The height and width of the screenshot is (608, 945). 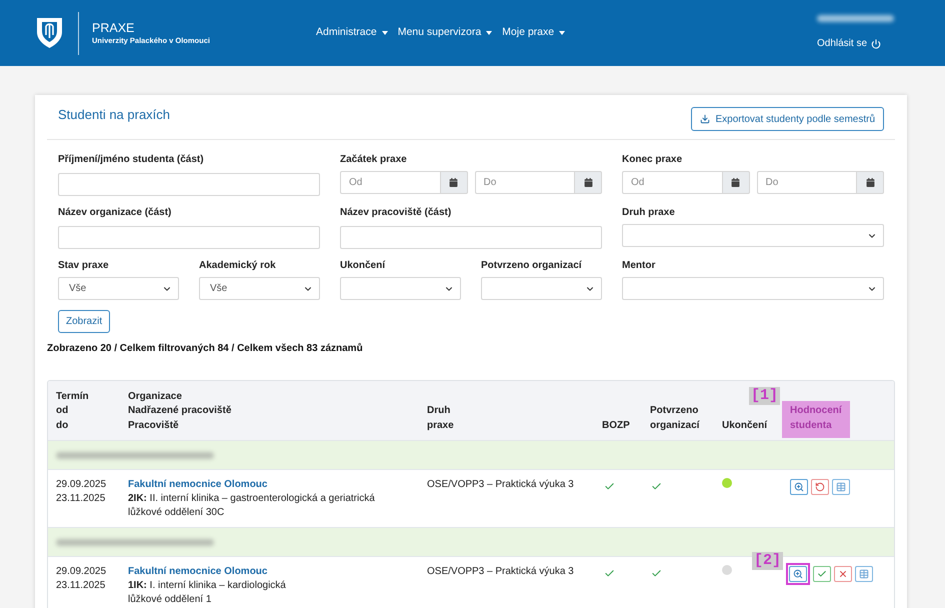 What do you see at coordinates (352, 33) in the screenshot?
I see `nav-menu-item: Administrace` at bounding box center [352, 33].